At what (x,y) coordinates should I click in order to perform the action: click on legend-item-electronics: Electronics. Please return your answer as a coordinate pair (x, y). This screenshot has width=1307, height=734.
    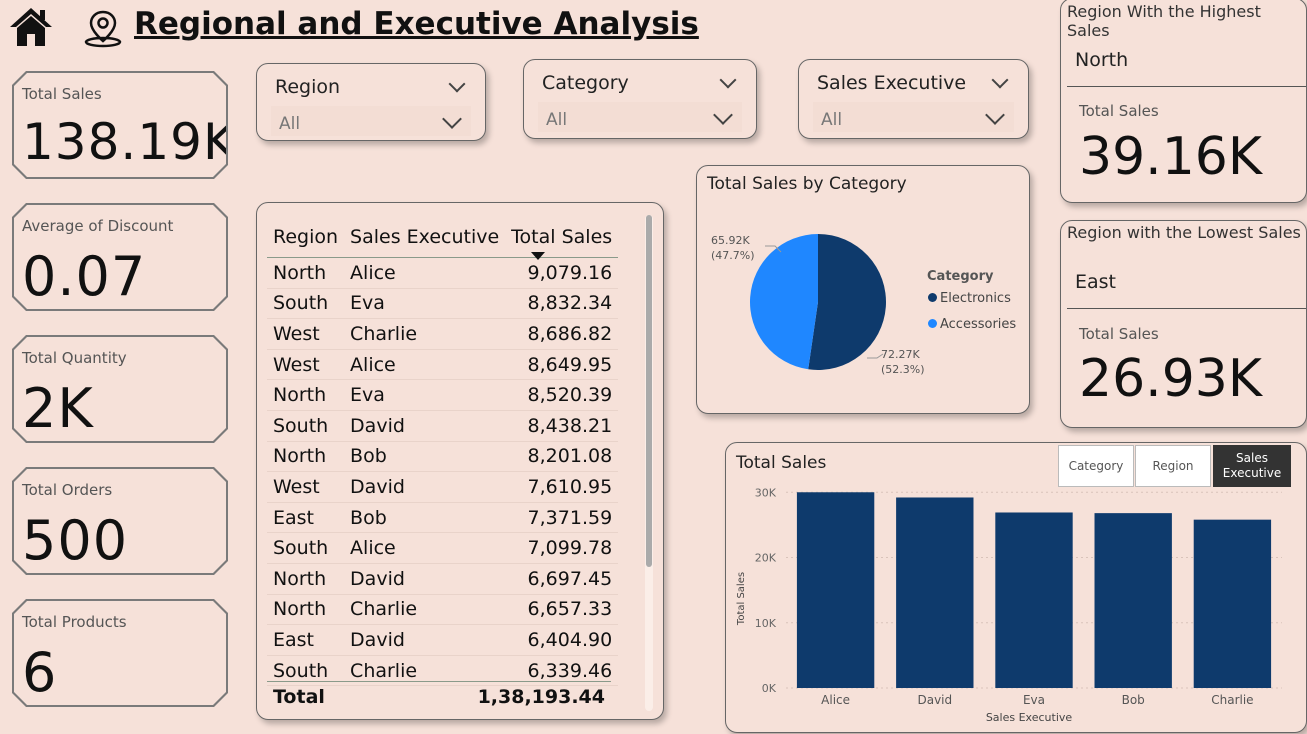
    Looking at the image, I should click on (969, 298).